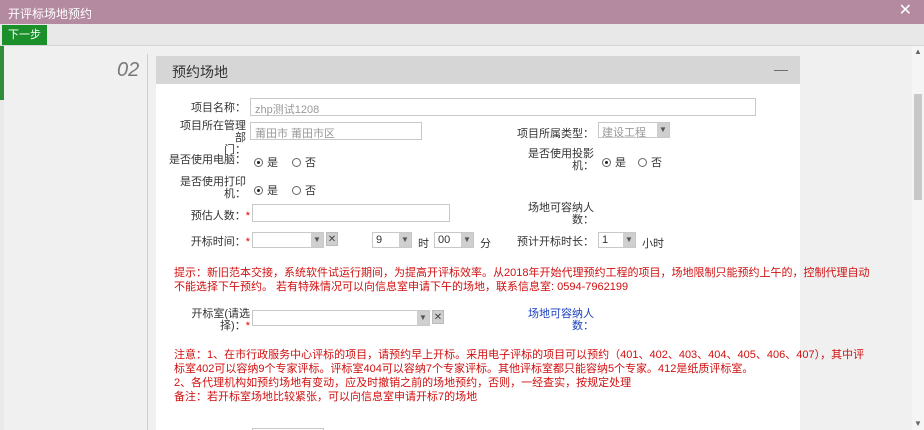 The image size is (924, 430). Describe the element at coordinates (918, 238) in the screenshot. I see `vertical-scrollbar: ▲ ▼` at that location.